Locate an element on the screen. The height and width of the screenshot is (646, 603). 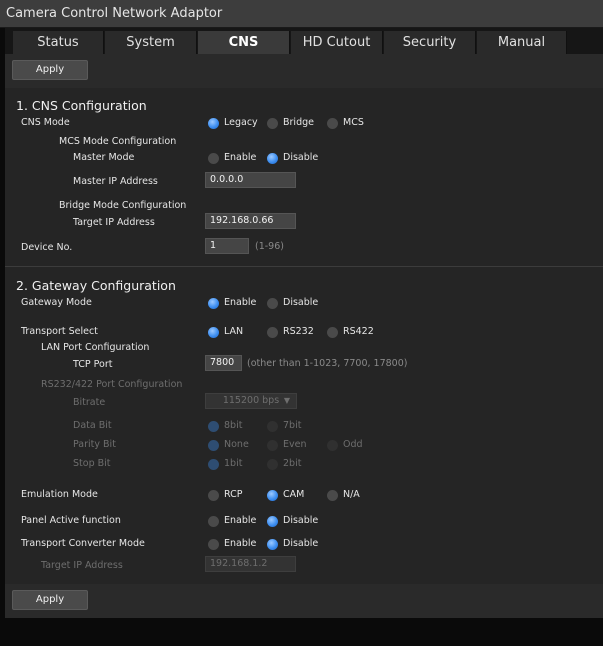
serial-port-config-heading: RS232/422 Port Configuration is located at coordinates (112, 384).